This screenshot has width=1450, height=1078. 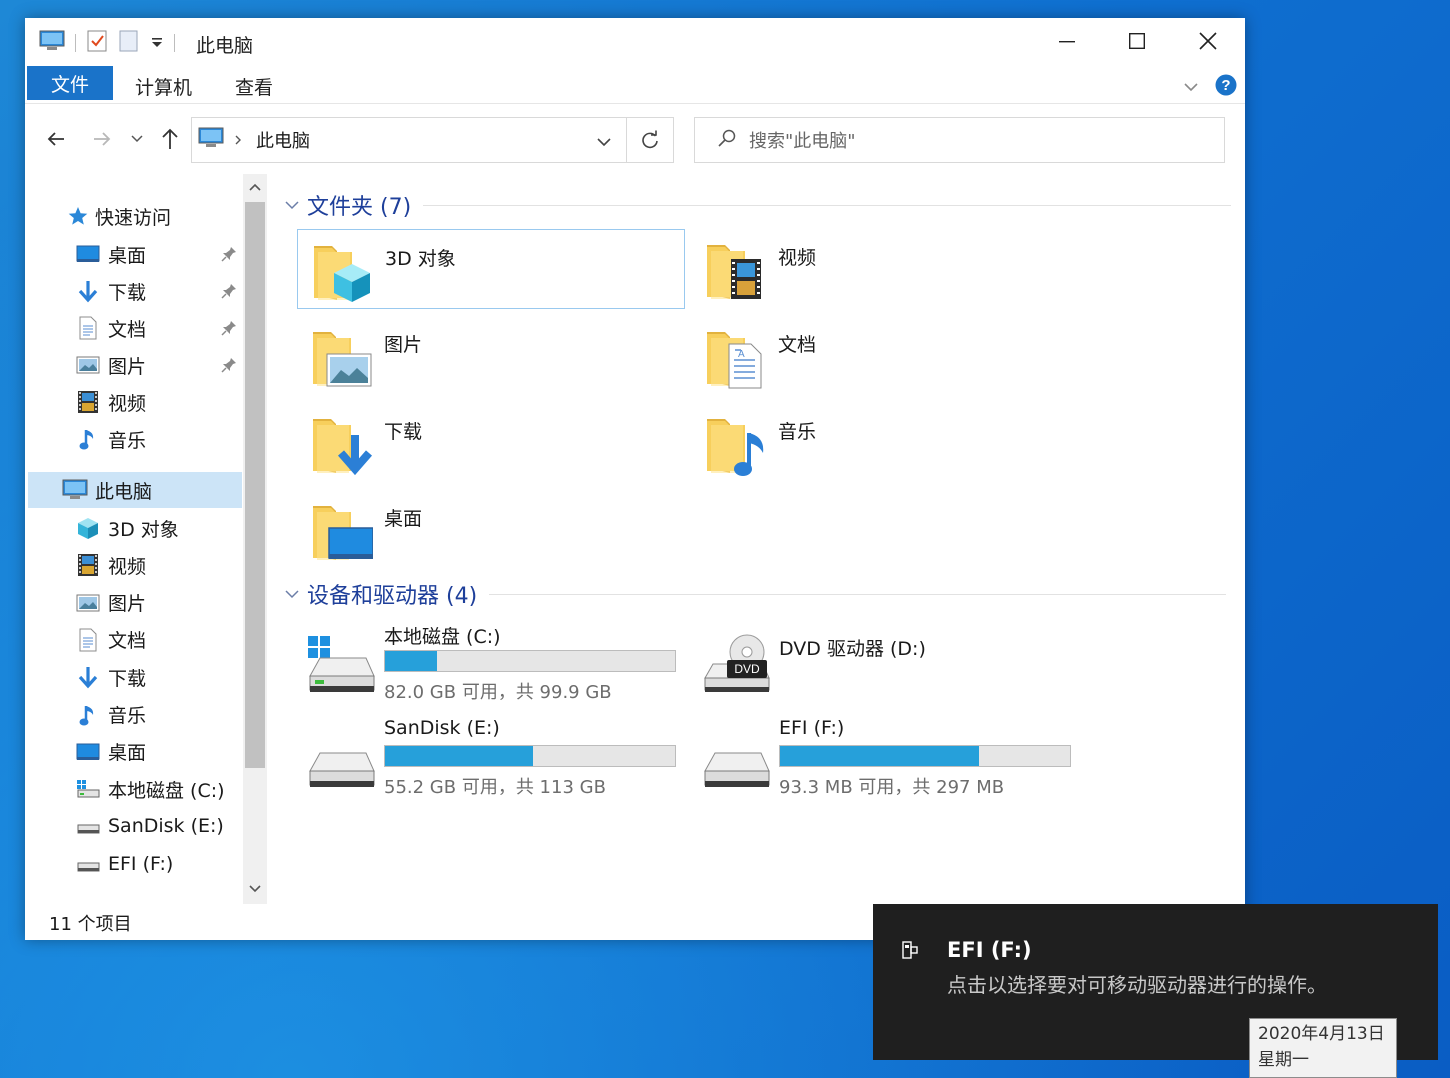 I want to click on folder-tile: 3D 对象, so click(x=491, y=269).